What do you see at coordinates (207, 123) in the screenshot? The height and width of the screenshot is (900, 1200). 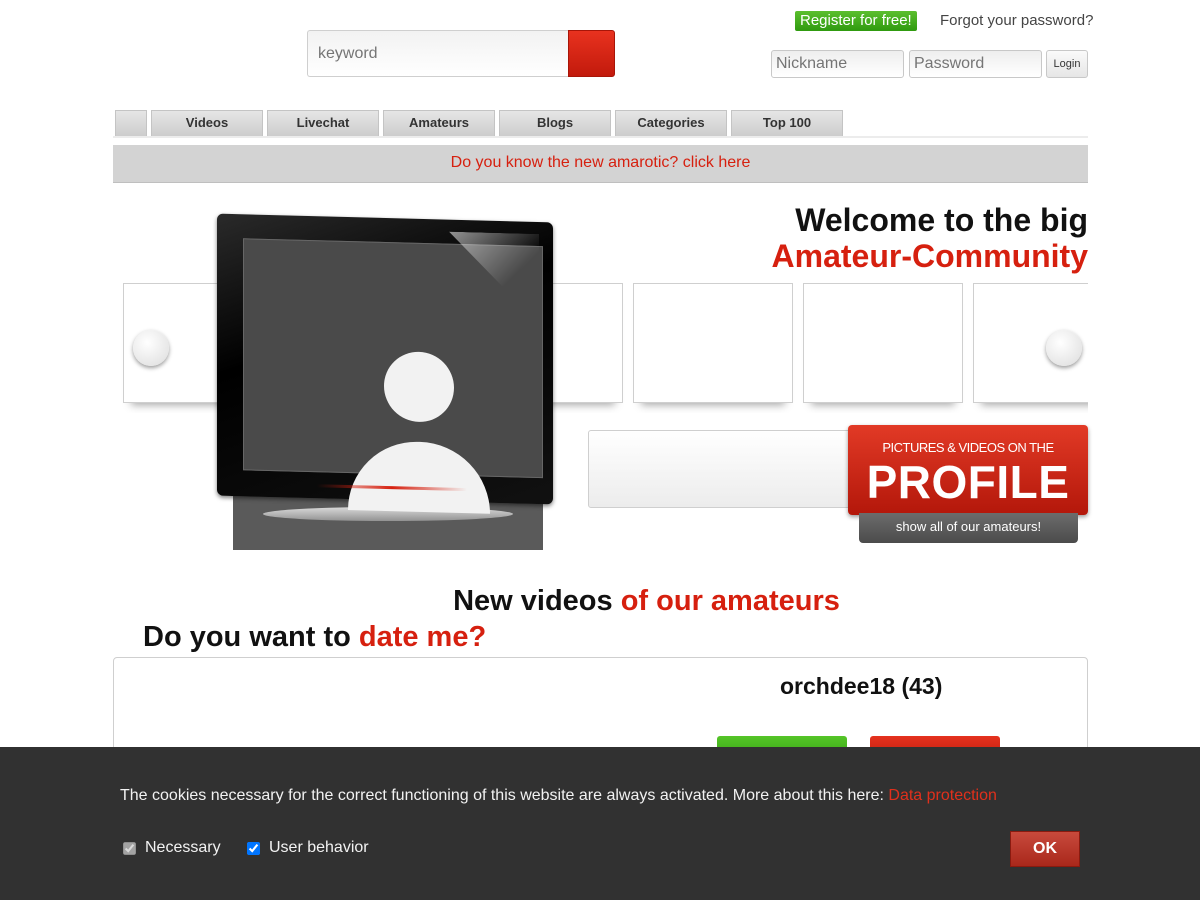 I see `tab-videos: Videos` at bounding box center [207, 123].